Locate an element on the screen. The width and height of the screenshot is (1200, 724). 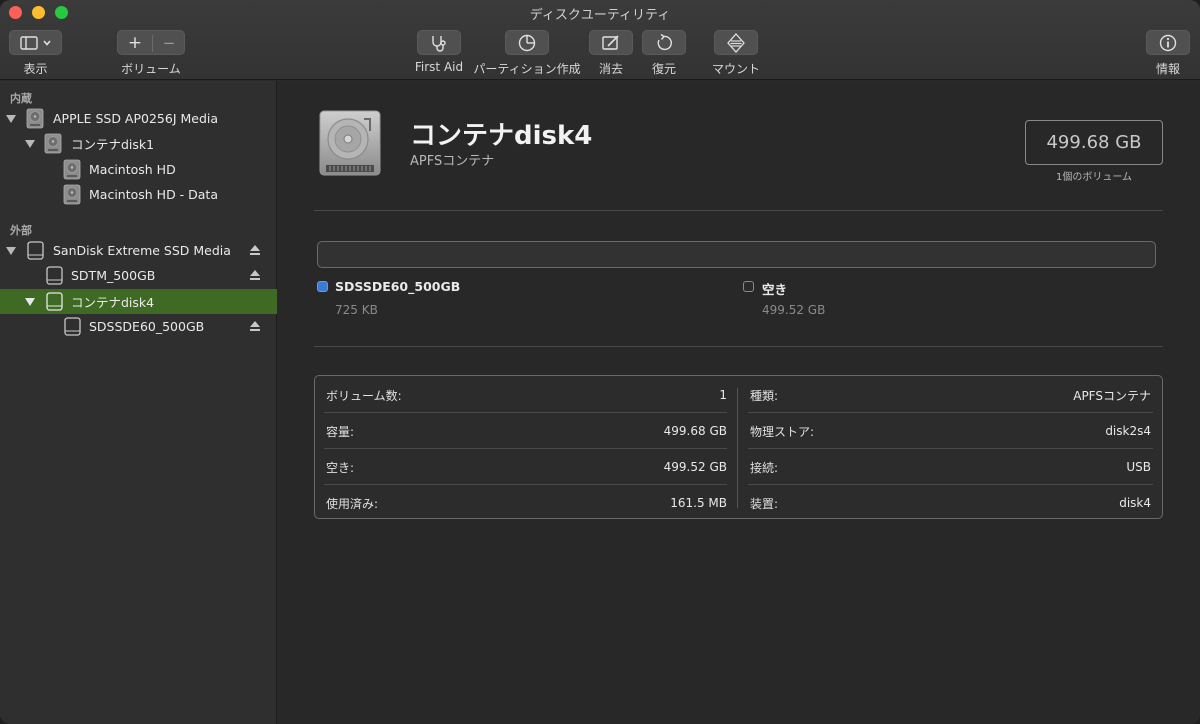
internal-section-heading: 内蔵 is located at coordinates (21, 98).